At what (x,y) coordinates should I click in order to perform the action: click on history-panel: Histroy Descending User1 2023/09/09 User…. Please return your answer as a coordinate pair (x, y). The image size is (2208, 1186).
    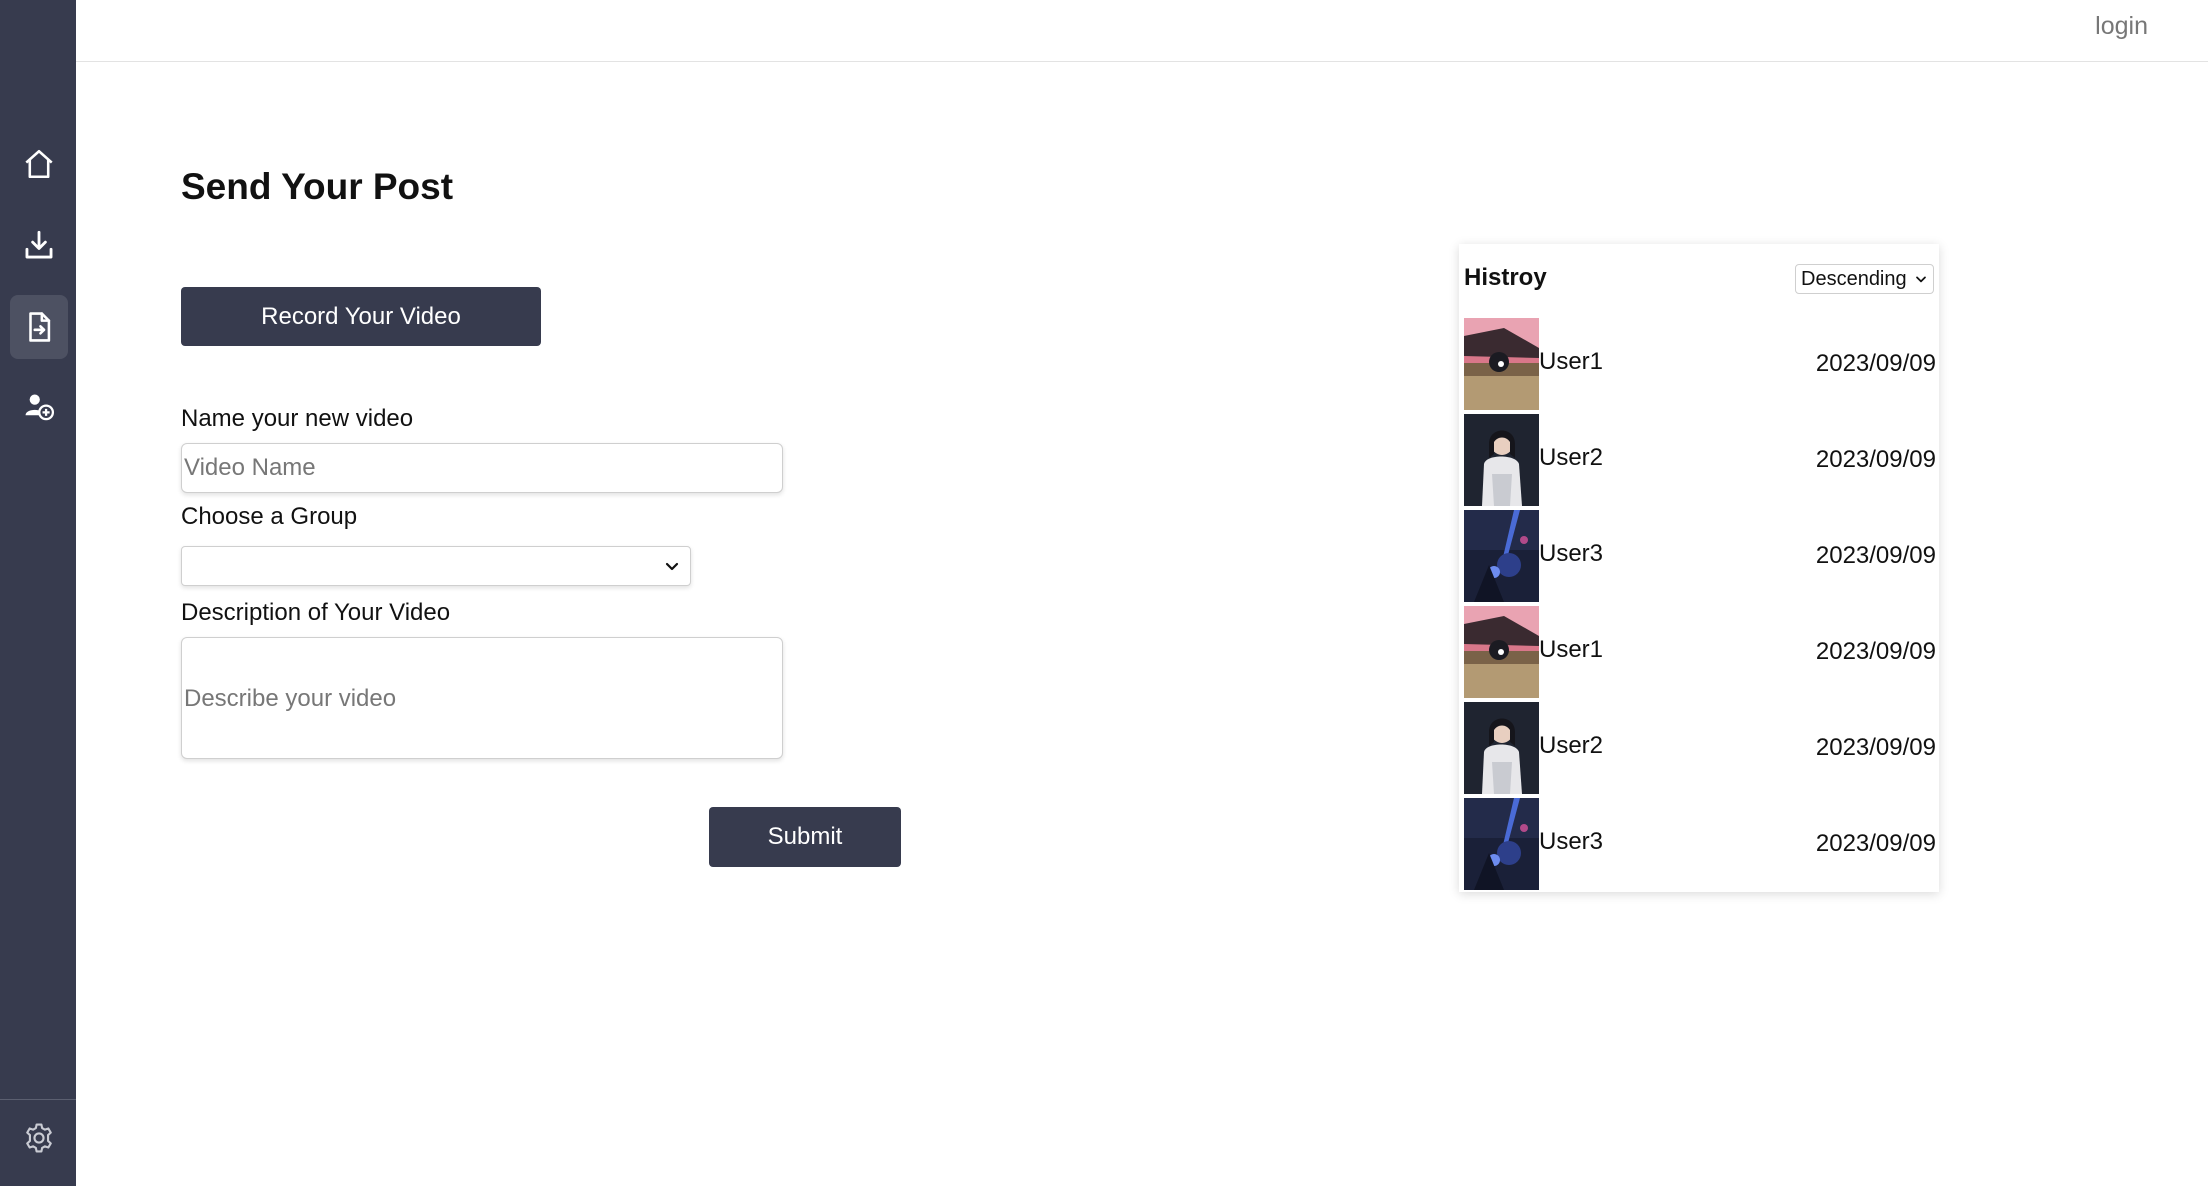
    Looking at the image, I should click on (1699, 568).